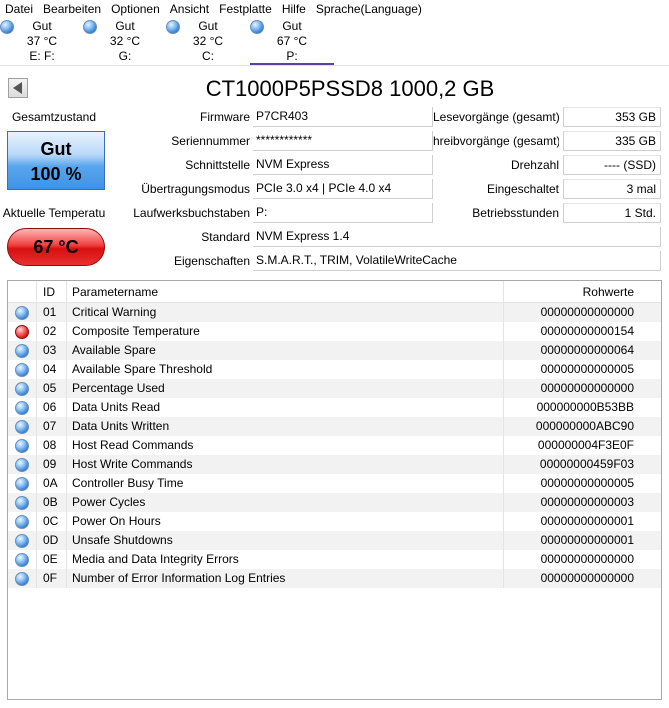 Image resolution: width=669 pixels, height=708 pixels. What do you see at coordinates (369, 9) in the screenshot?
I see `menu-sprache: Sprache(Language)` at bounding box center [369, 9].